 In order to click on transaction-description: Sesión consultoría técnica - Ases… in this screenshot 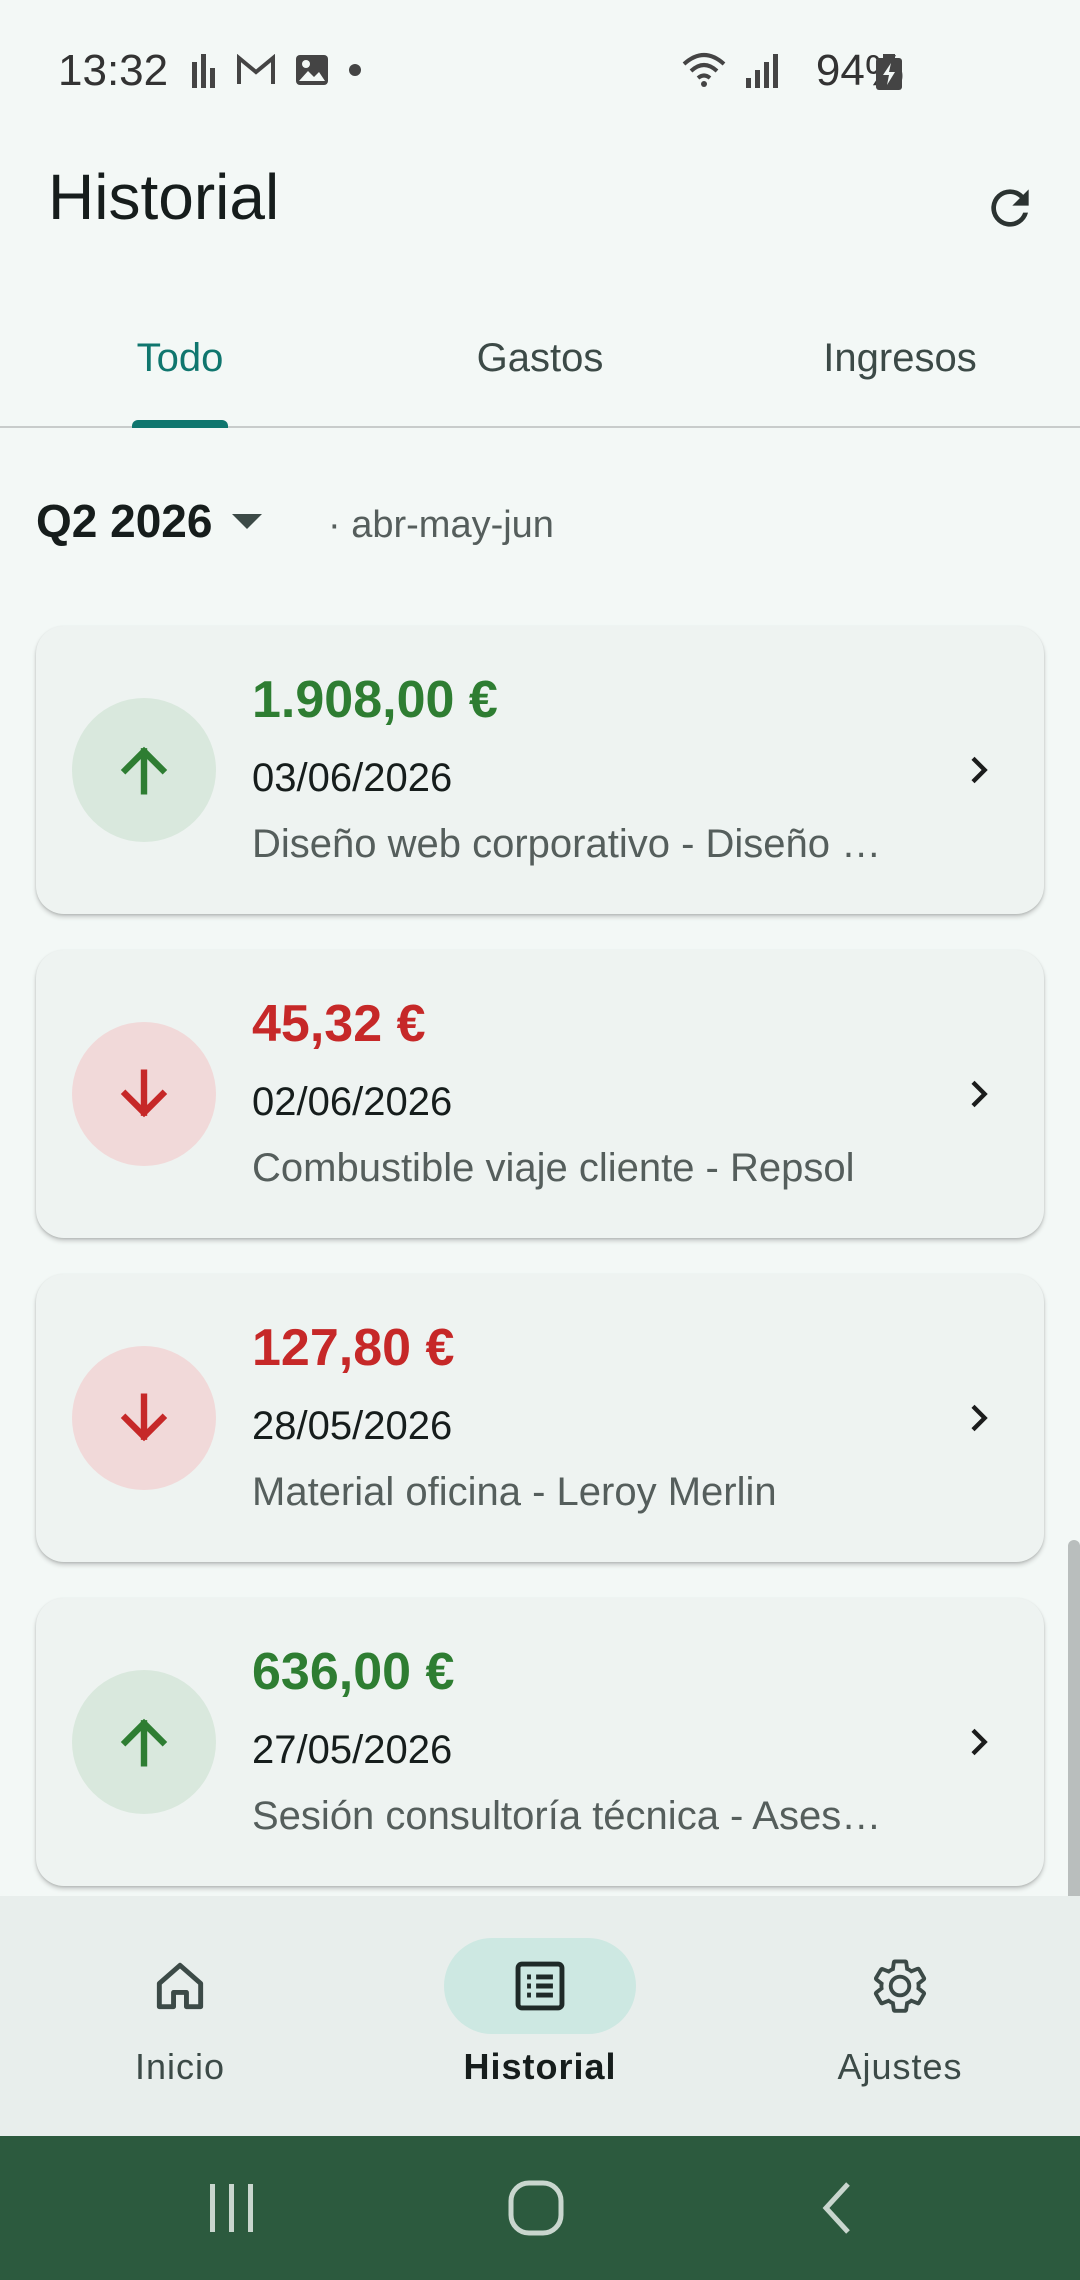, I will do `click(567, 1816)`.